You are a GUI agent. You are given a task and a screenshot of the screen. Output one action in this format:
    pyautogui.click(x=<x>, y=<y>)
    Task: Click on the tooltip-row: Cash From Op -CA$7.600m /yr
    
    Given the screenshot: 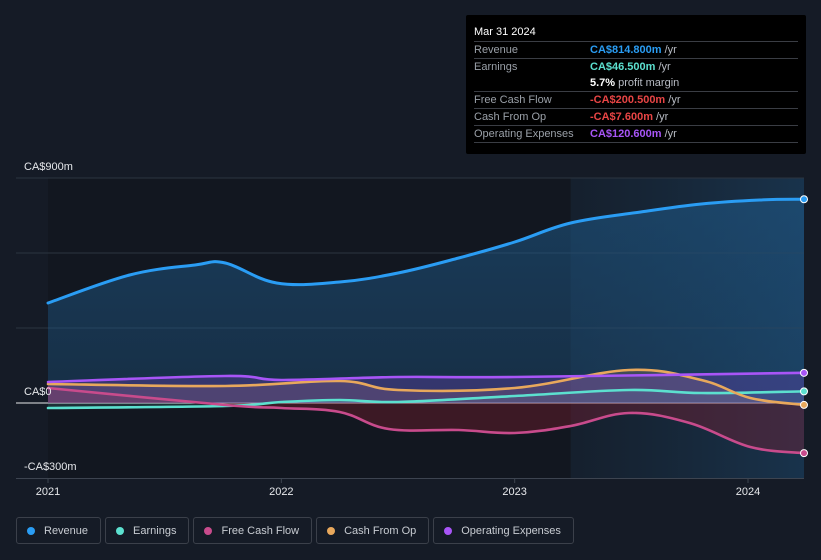 What is the action you would take?
    pyautogui.click(x=636, y=116)
    